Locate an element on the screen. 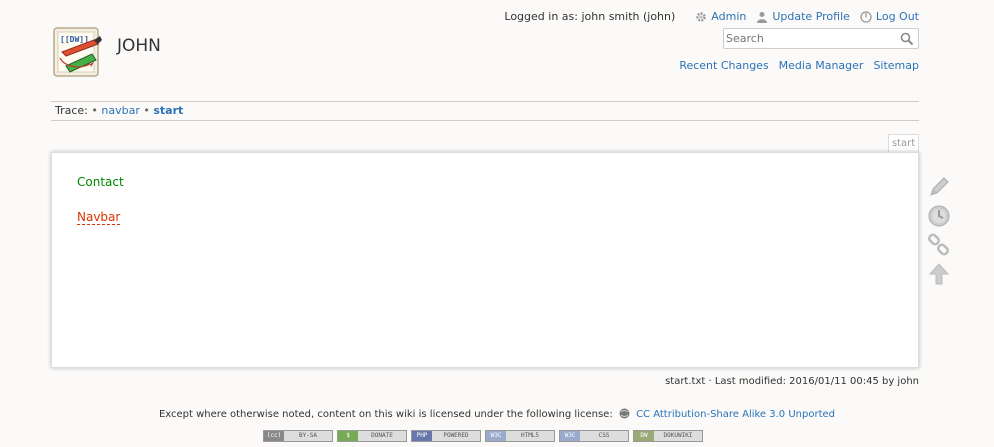 This screenshot has width=994, height=447. site-tools: Recent Changes Media Manager Sitemap is located at coordinates (794, 65).